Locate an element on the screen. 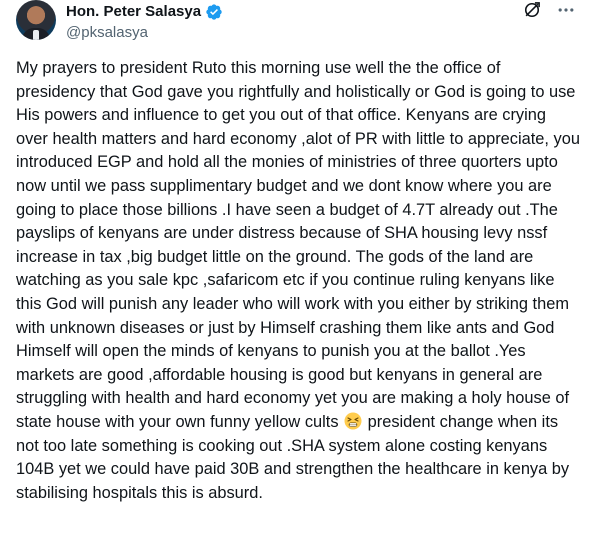 This screenshot has width=592, height=544. display-name: Hon. Peter Salasya is located at coordinates (133, 12).